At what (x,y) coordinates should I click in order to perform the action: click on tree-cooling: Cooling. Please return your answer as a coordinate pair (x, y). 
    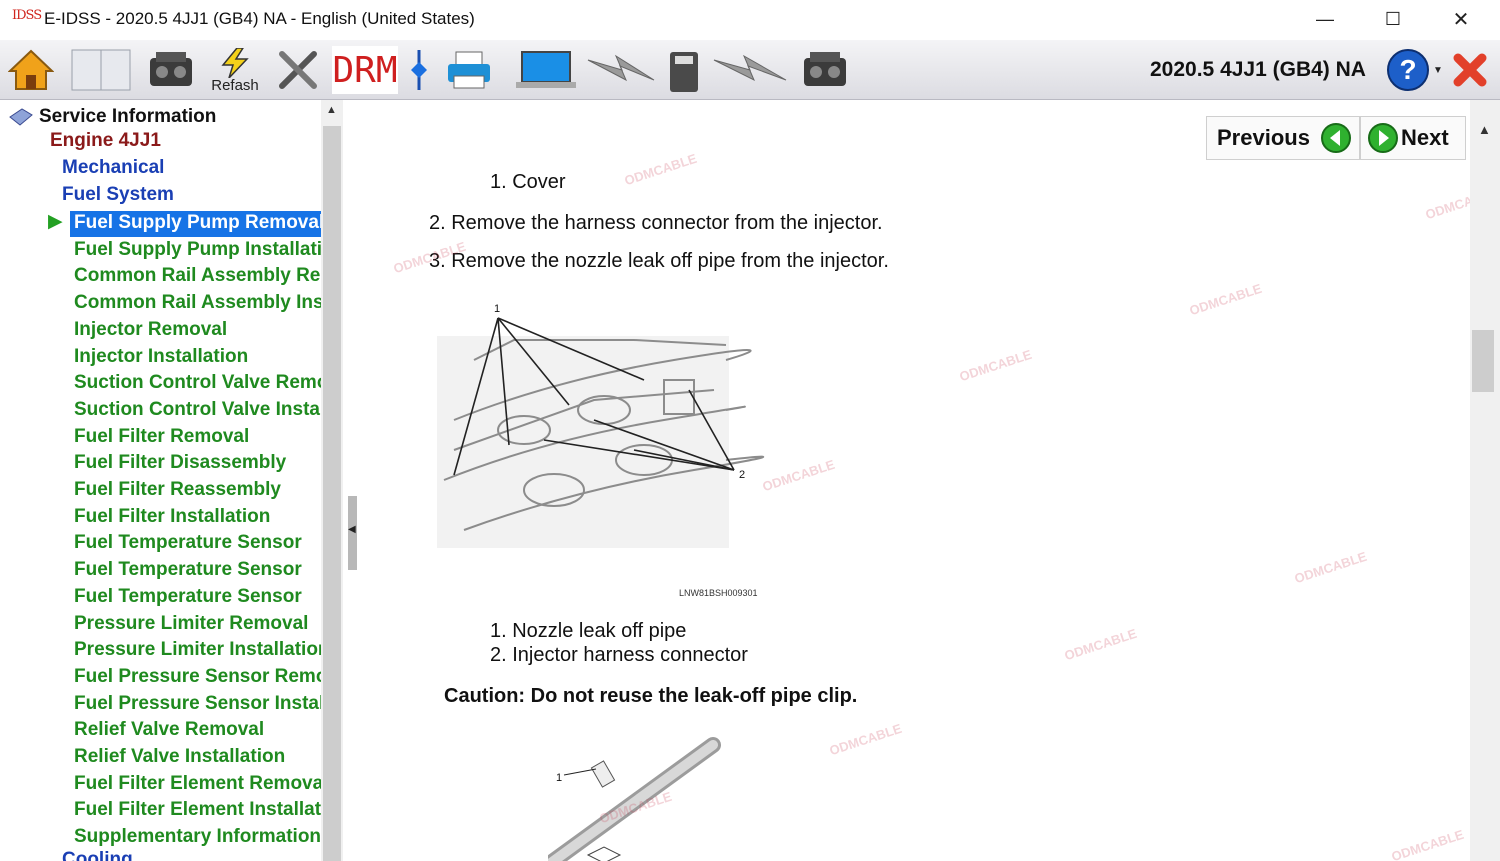
    Looking at the image, I should click on (97, 855).